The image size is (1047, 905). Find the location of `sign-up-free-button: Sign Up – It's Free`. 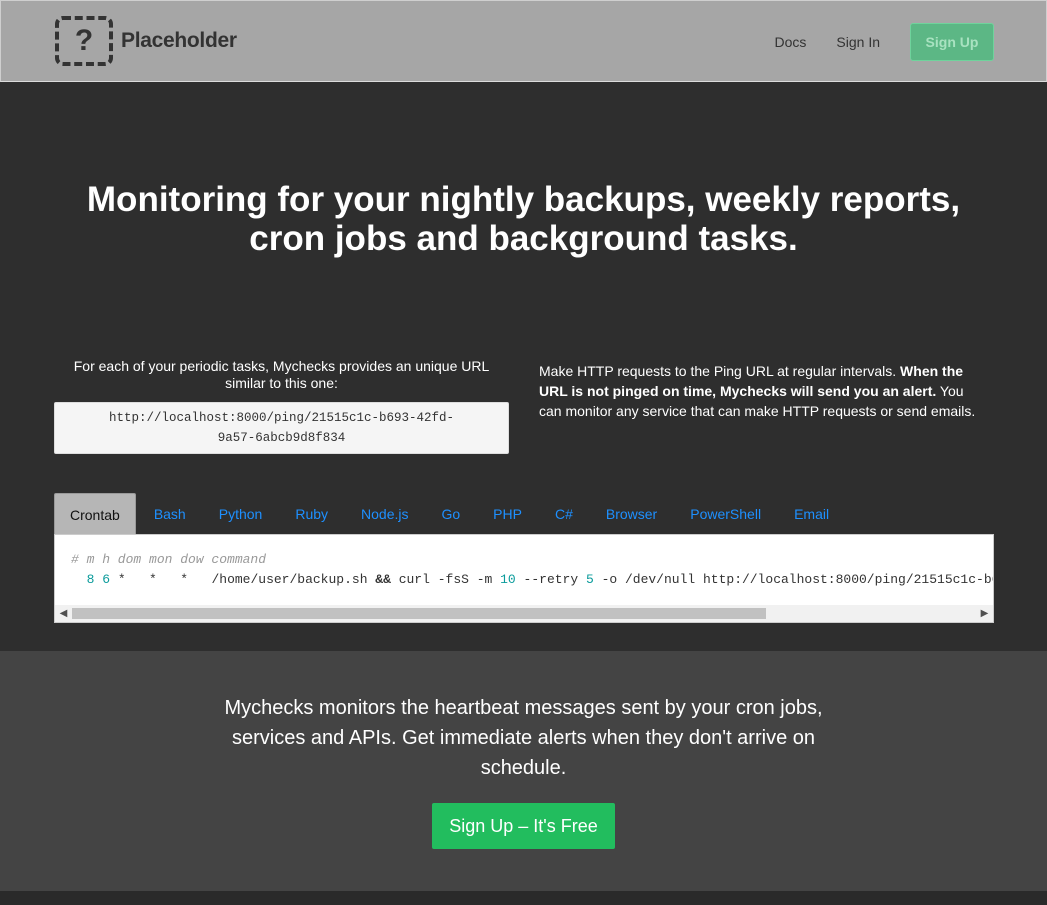

sign-up-free-button: Sign Up – It's Free is located at coordinates (523, 826).